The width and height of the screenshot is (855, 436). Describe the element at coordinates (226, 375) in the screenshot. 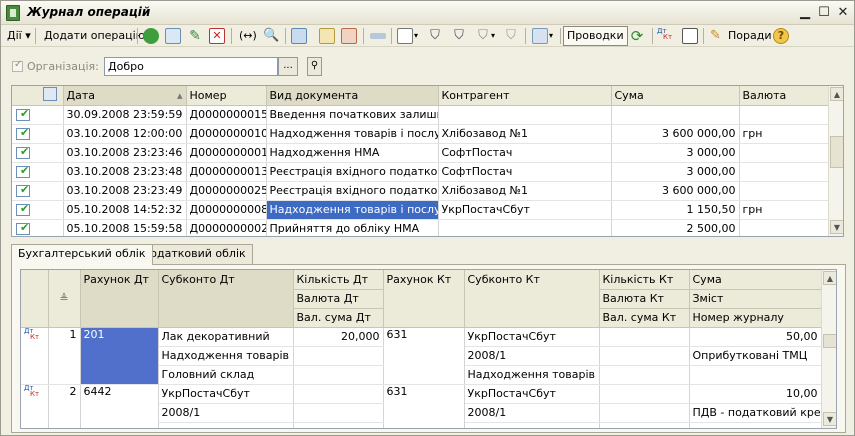

I see `subconto-dt-cell: Головний склад` at that location.